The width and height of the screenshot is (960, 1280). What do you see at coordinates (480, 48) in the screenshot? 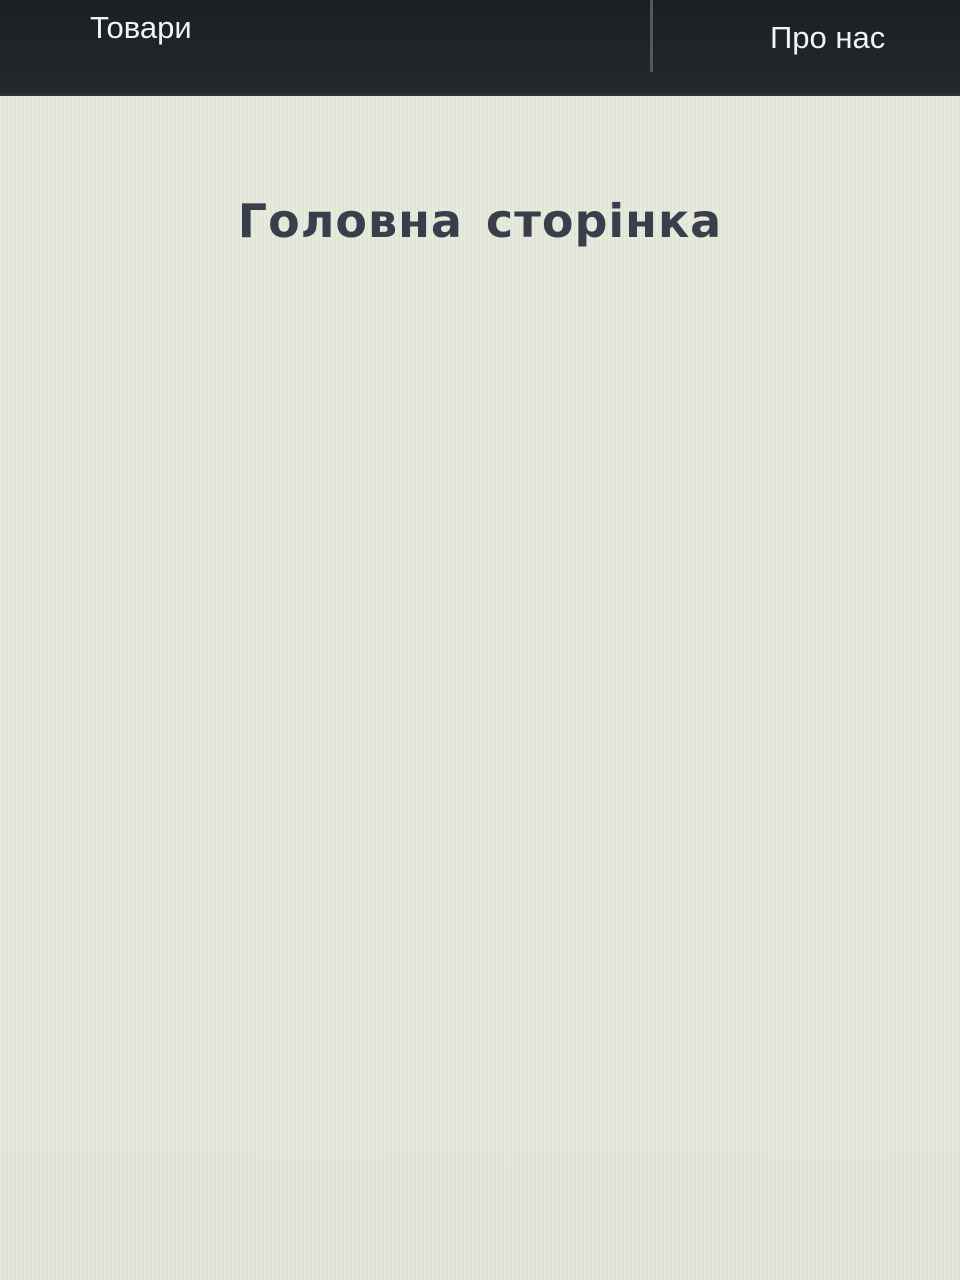
I see `top-navigation-bar: Товари Про нас` at bounding box center [480, 48].